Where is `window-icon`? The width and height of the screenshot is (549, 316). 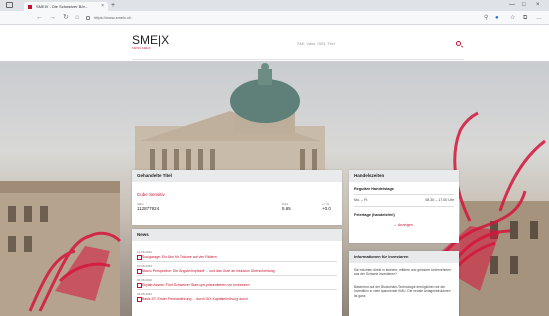
window-icon is located at coordinates (9, 5).